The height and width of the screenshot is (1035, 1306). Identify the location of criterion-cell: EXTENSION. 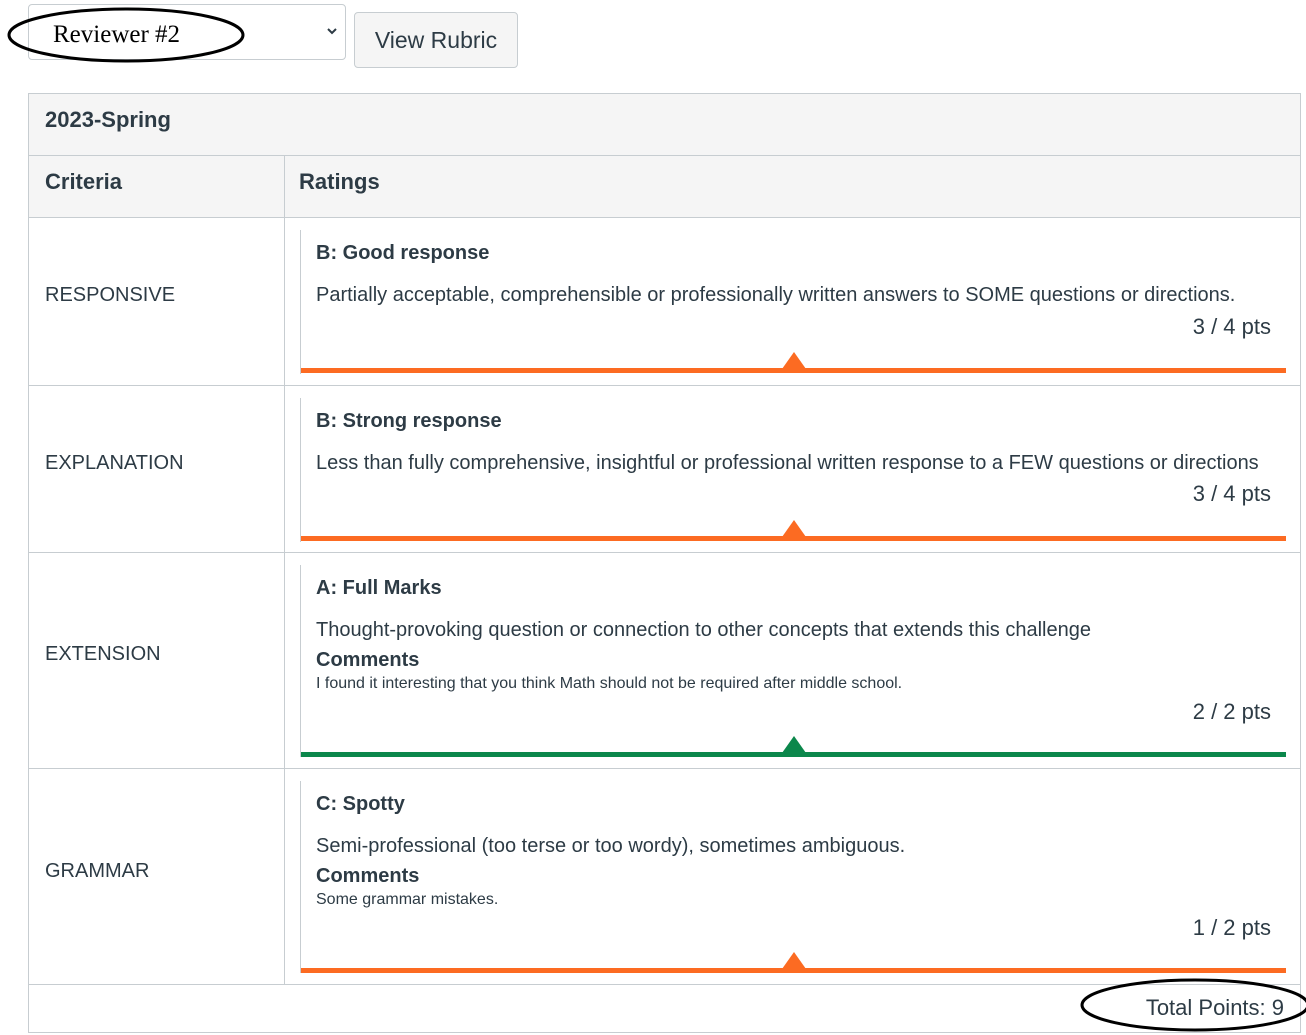
(157, 660).